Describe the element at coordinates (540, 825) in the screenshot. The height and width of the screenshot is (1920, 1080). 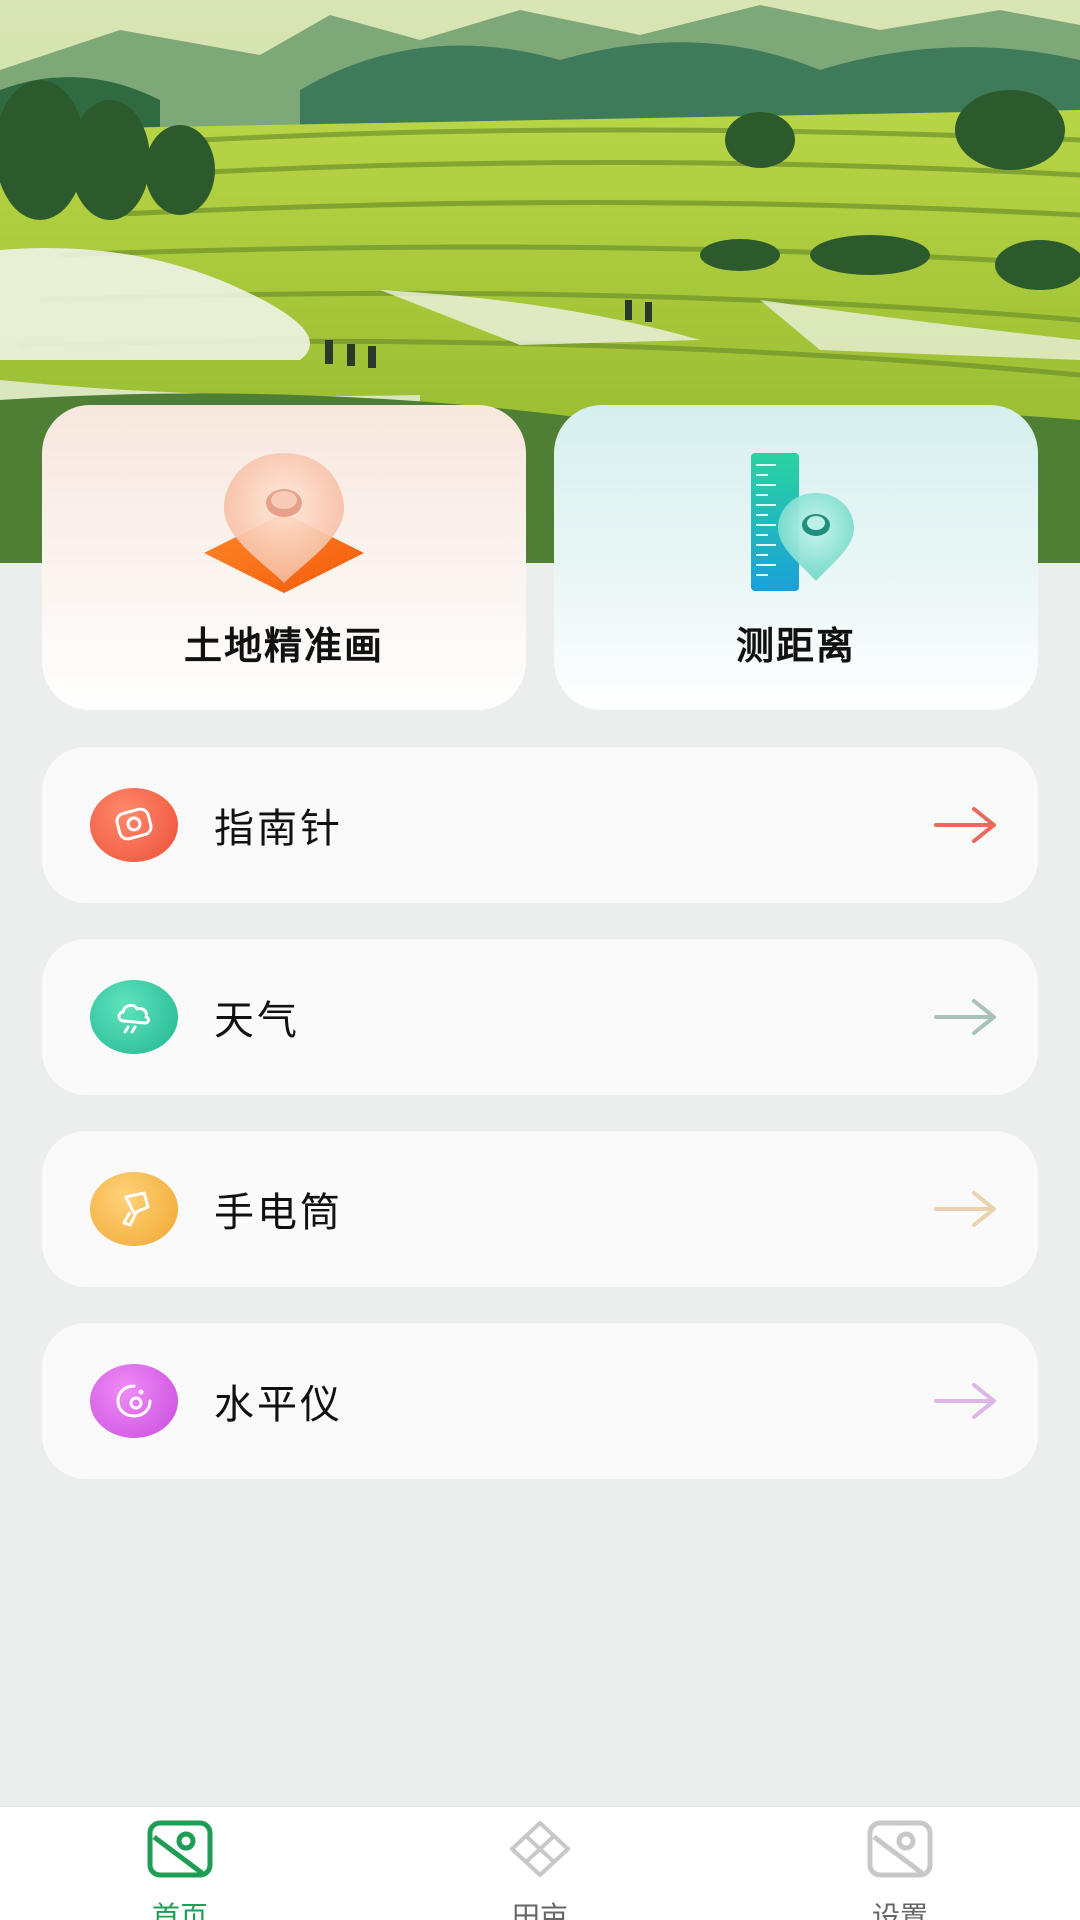
I see `tool-row-compass: 指南针` at that location.